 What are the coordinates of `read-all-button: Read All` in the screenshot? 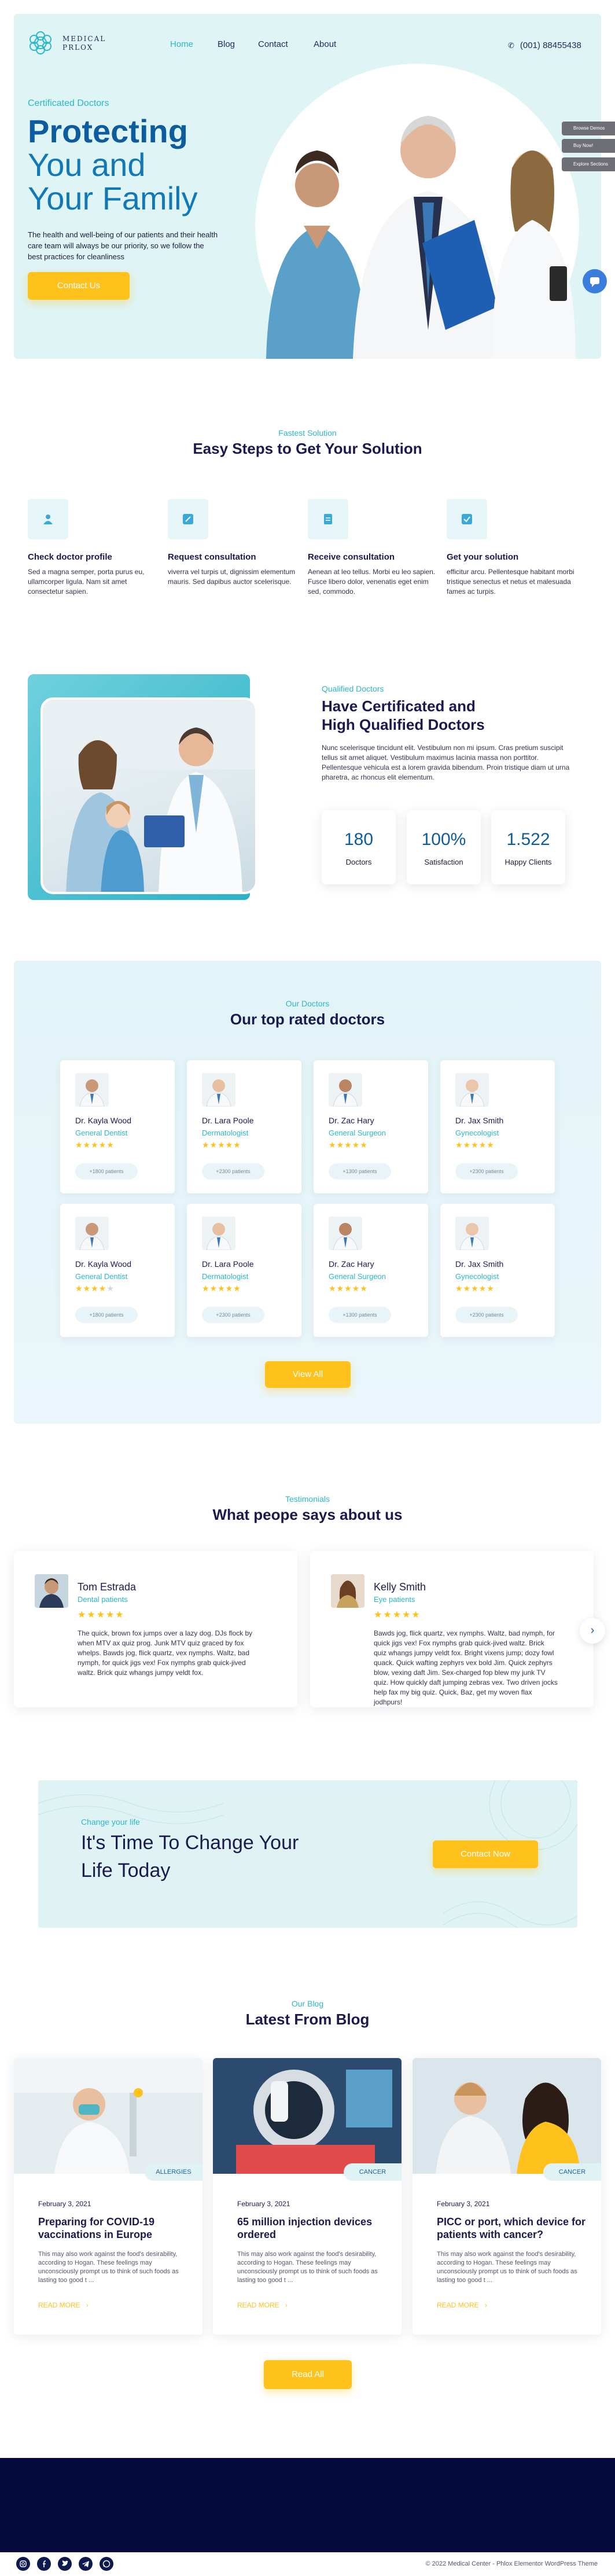 It's located at (308, 2375).